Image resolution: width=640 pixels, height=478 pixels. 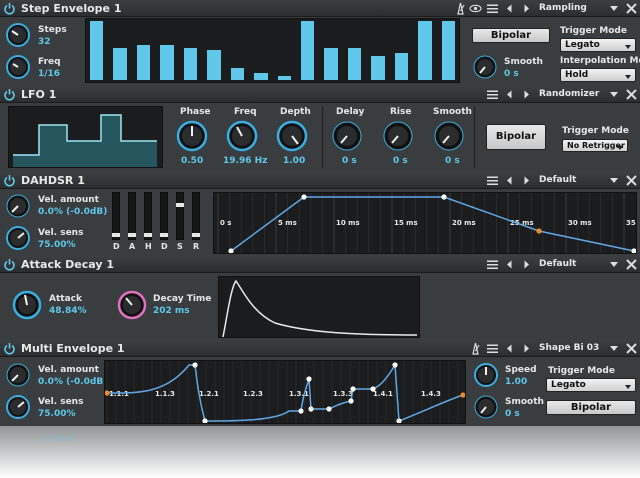 What do you see at coordinates (192, 136) in the screenshot?
I see `phase-knob` at bounding box center [192, 136].